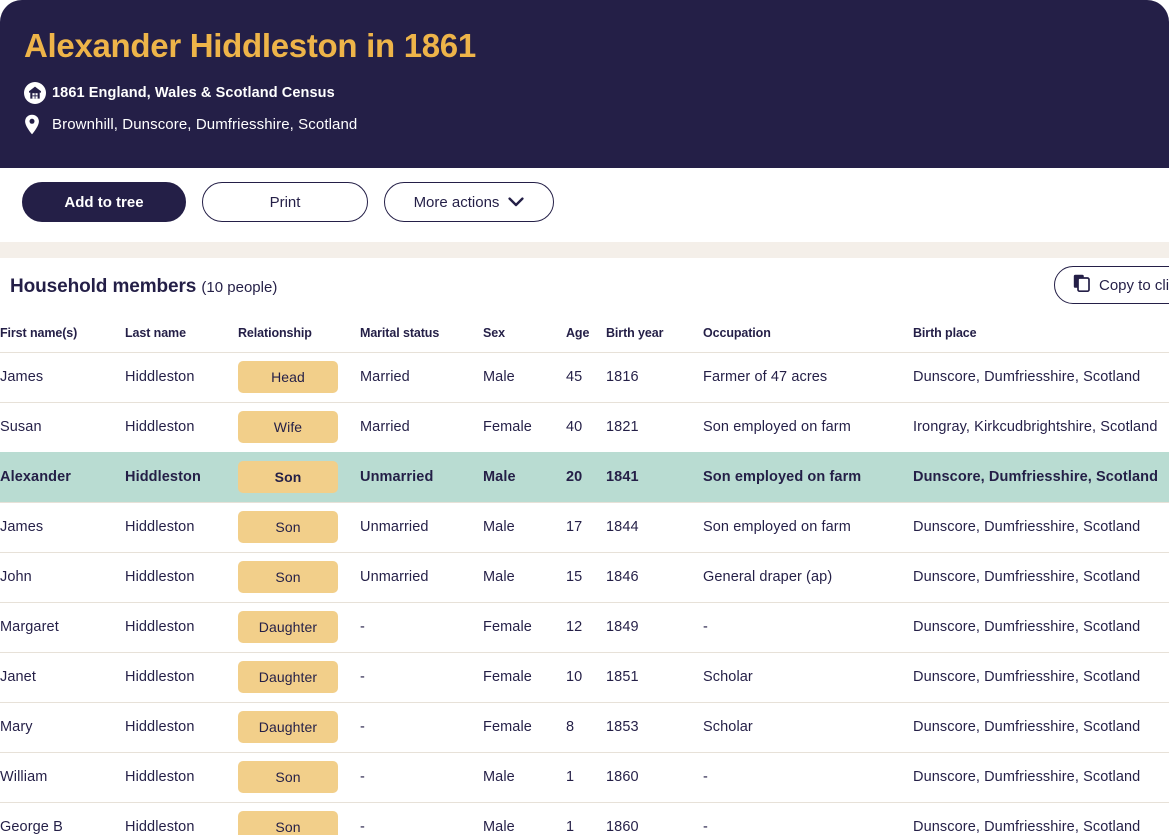 The height and width of the screenshot is (835, 1169). I want to click on cell-birth-year: 1816, so click(654, 376).